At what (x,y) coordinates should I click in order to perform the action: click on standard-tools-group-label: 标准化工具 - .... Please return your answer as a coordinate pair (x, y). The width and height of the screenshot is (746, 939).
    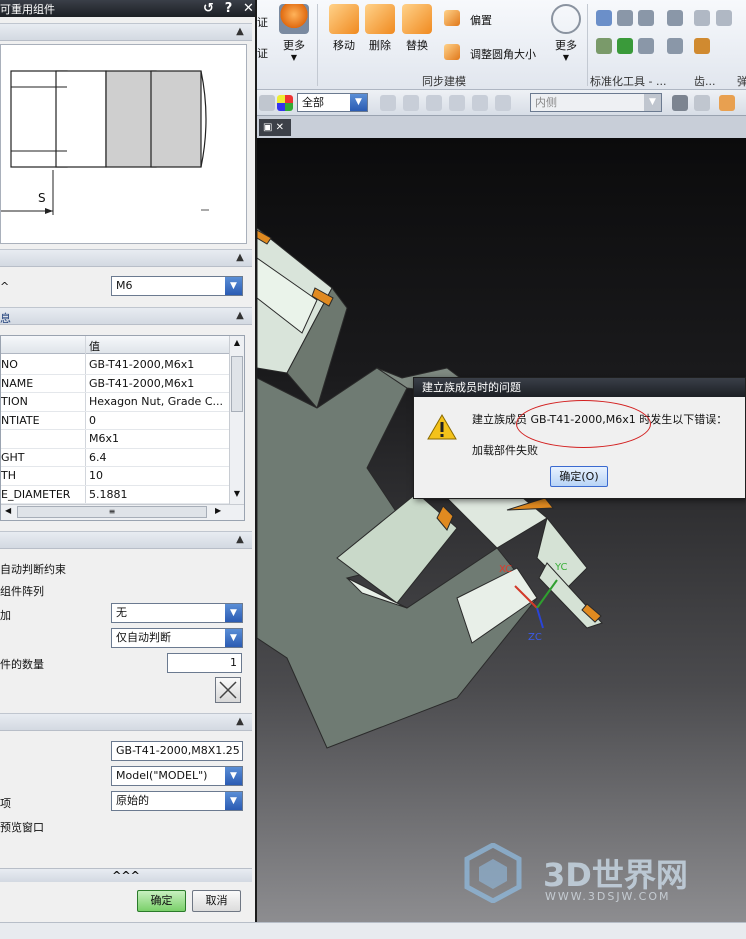
    Looking at the image, I should click on (628, 81).